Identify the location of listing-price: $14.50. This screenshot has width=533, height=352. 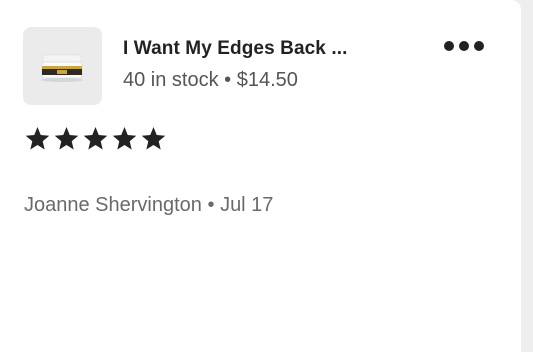
(267, 80).